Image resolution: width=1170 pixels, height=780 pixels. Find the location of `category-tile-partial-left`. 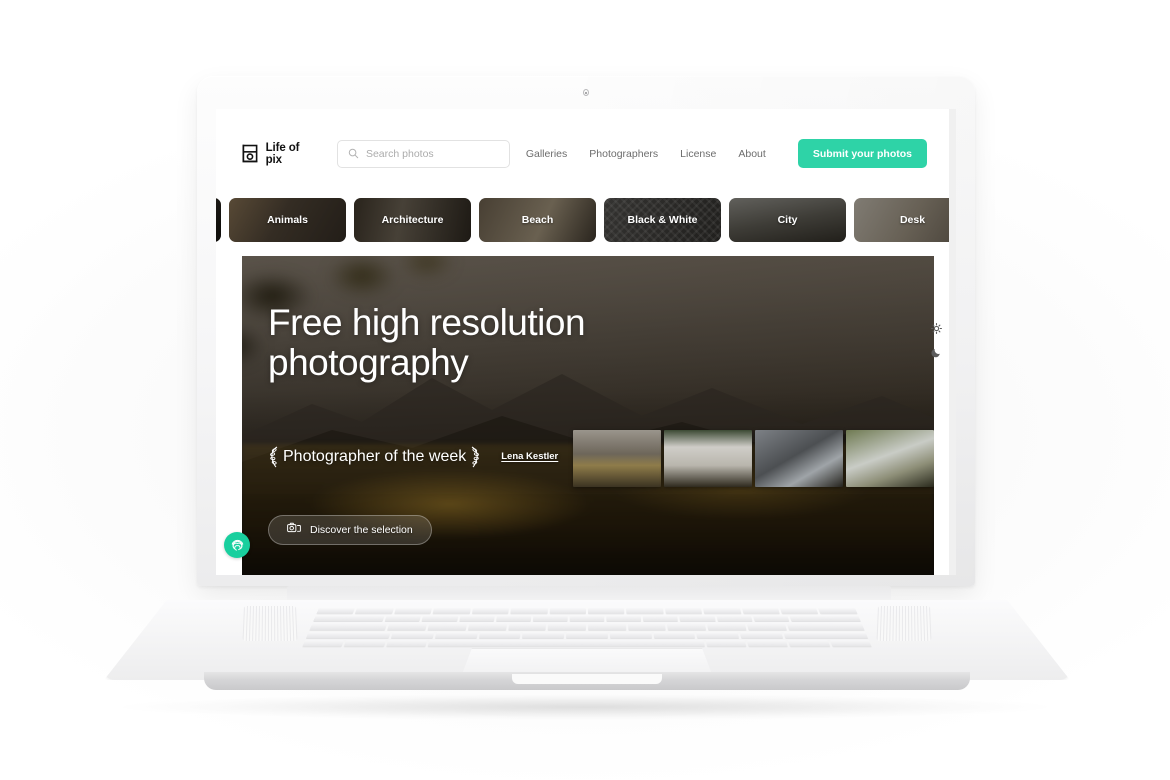

category-tile-partial-left is located at coordinates (218, 220).